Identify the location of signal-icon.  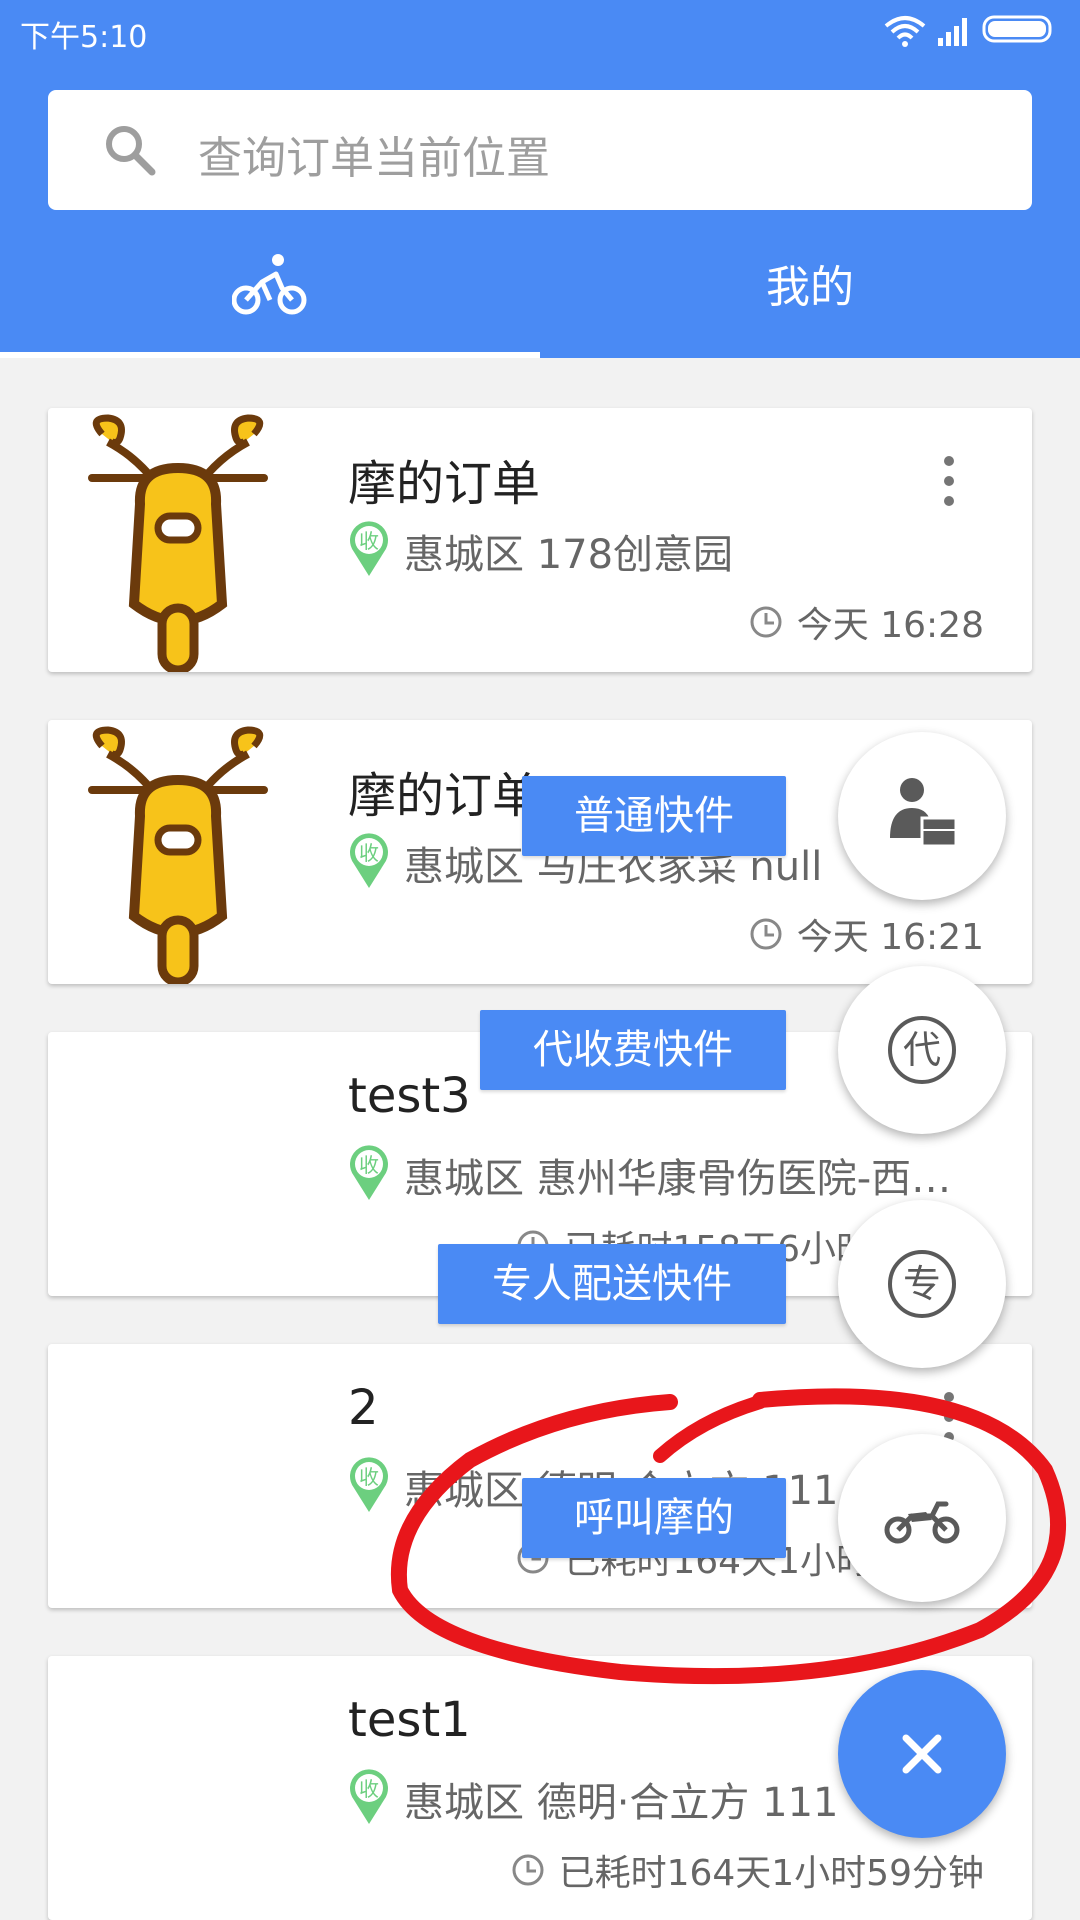
(954, 35).